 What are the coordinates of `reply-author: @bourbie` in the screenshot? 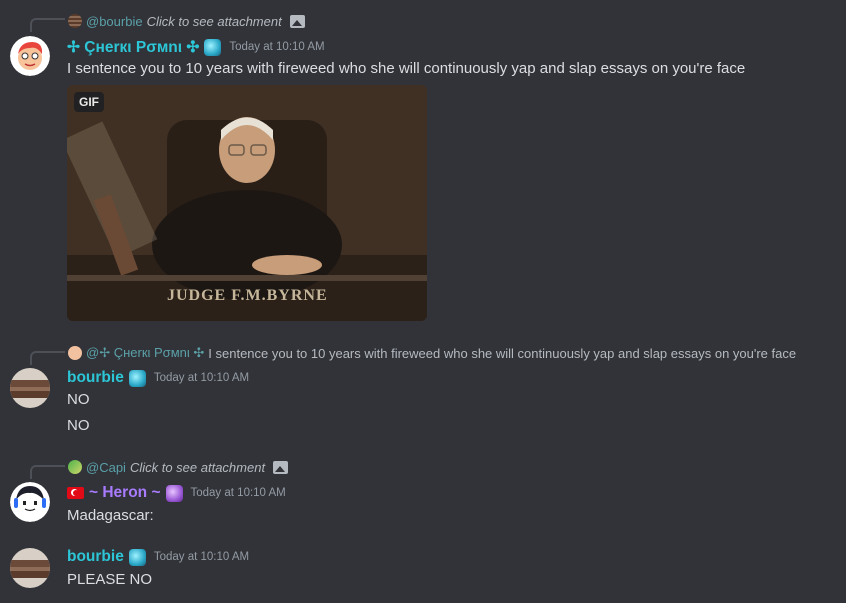 It's located at (114, 21).